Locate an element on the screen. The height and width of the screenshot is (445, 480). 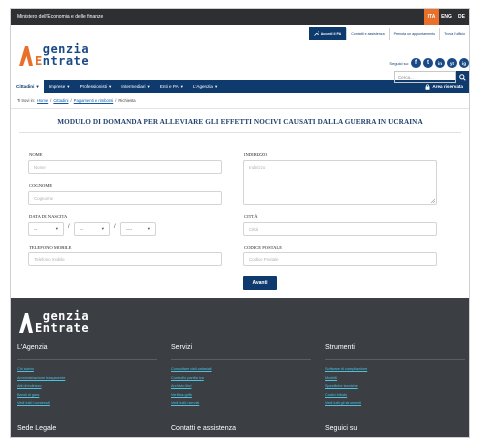
footer-link: Amministrazione trasparente is located at coordinates (87, 378).